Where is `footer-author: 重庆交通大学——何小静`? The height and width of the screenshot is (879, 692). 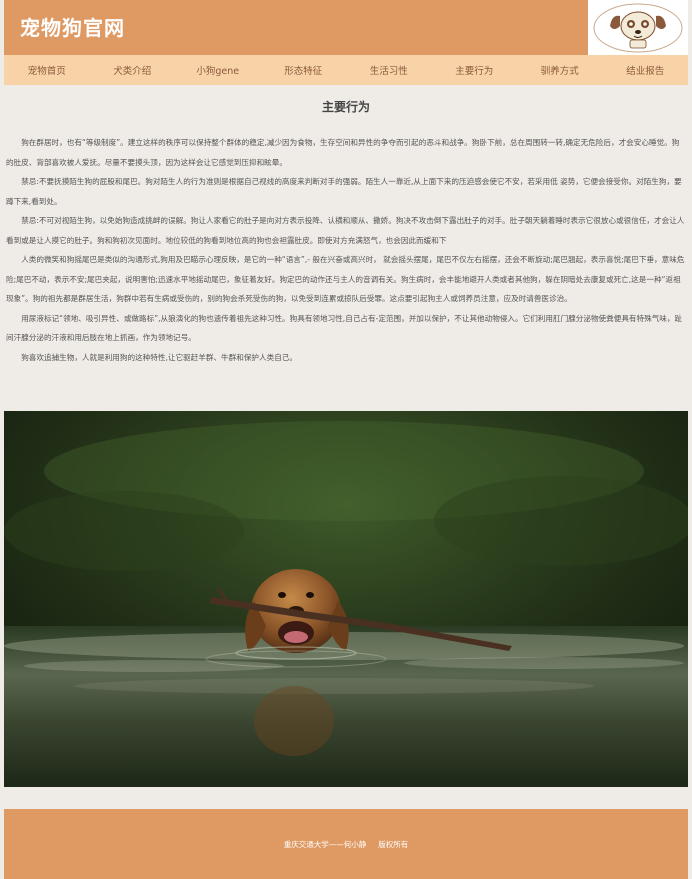 footer-author: 重庆交通大学——何小静 is located at coordinates (325, 844).